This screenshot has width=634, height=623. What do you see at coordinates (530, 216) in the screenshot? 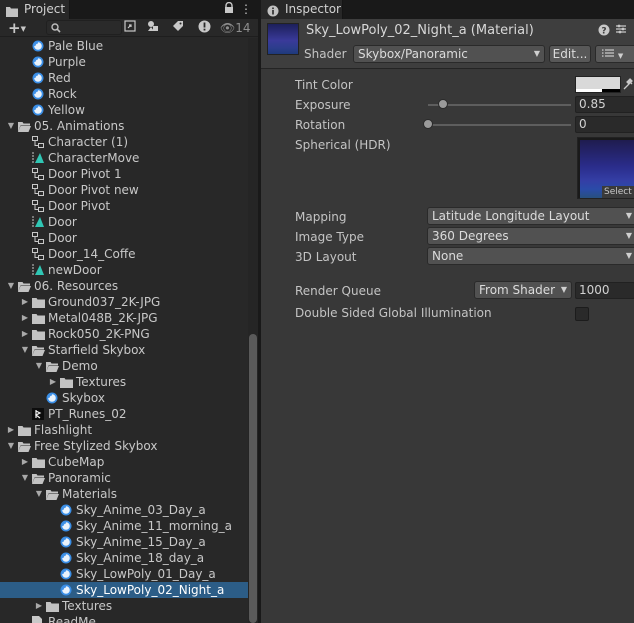
I see `mapping-dropdown: Latitude Longitude Layout ▼` at bounding box center [530, 216].